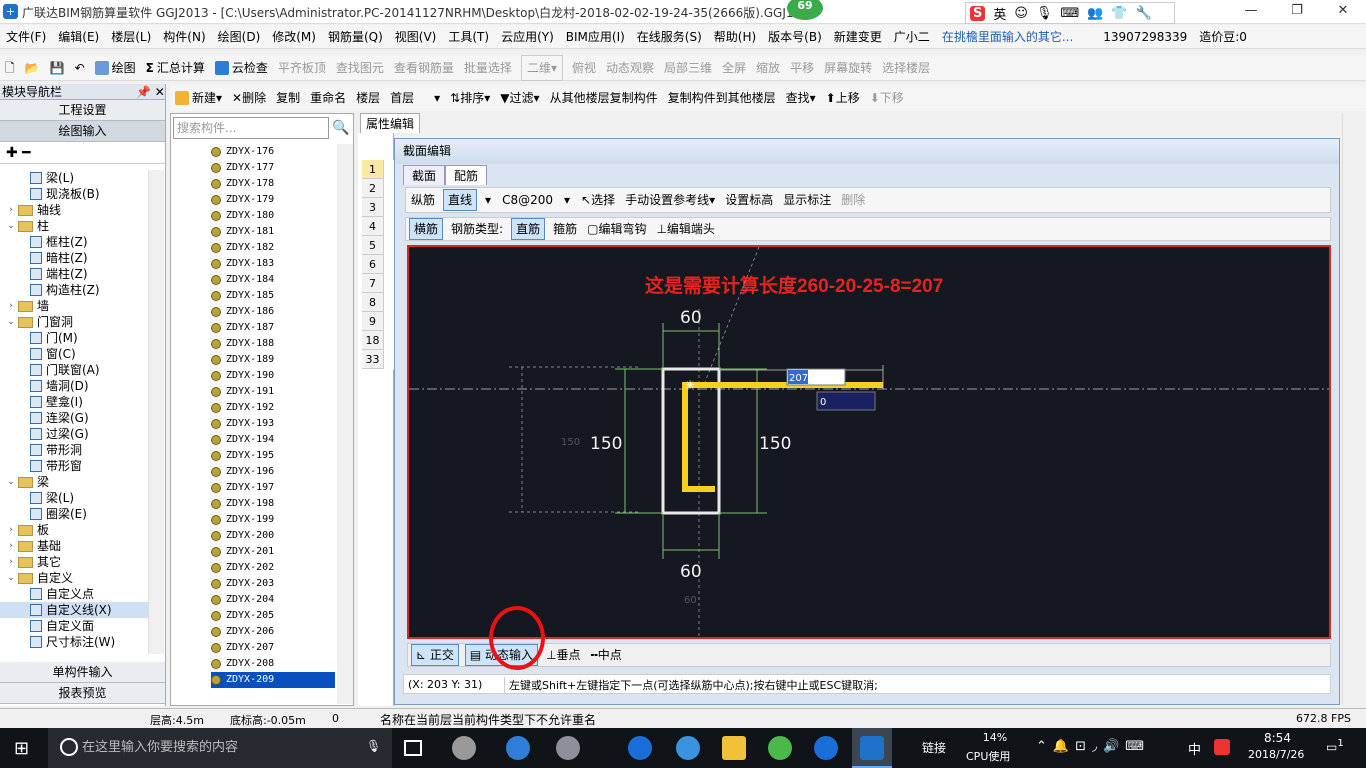  What do you see at coordinates (57, 68) in the screenshot?
I see `save-icon: 💾` at bounding box center [57, 68].